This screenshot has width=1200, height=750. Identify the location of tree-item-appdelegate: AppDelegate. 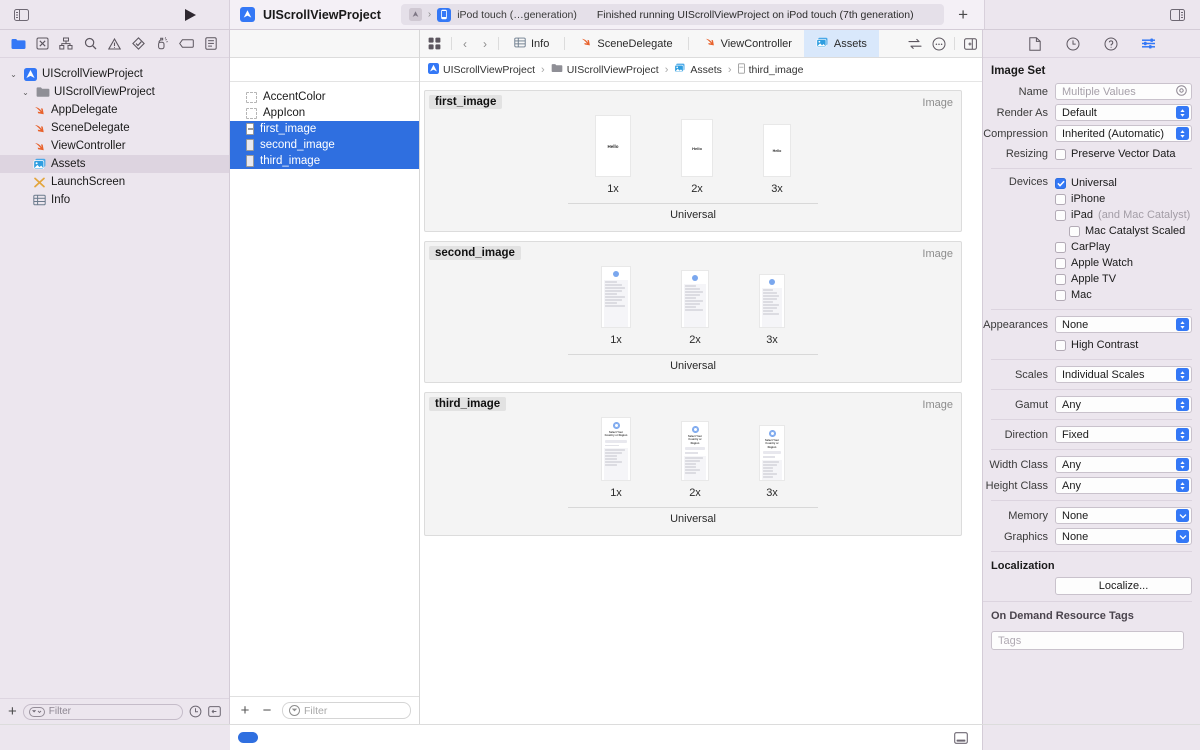
(114, 110).